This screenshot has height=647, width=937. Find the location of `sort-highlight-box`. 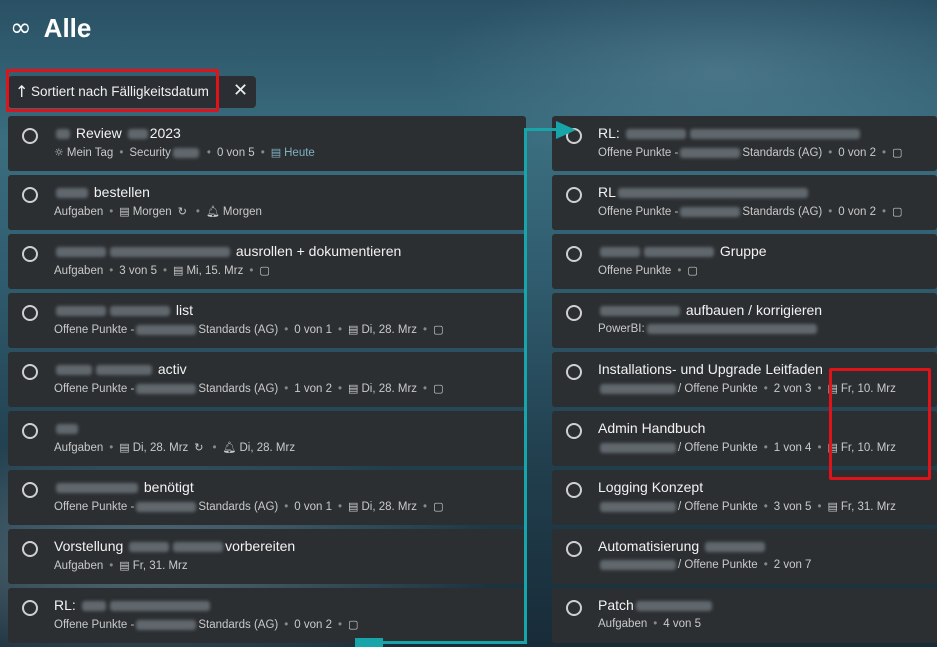

sort-highlight-box is located at coordinates (112, 90).